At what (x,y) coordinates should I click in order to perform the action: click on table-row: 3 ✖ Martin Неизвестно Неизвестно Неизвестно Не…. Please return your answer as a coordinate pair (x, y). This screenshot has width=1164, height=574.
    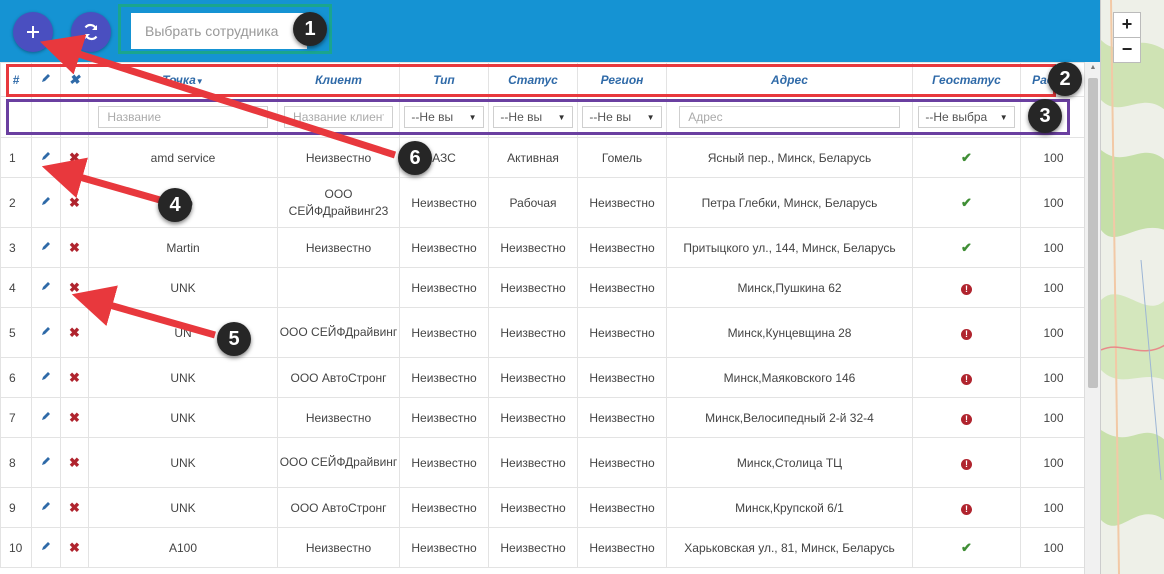
    Looking at the image, I should click on (542, 247).